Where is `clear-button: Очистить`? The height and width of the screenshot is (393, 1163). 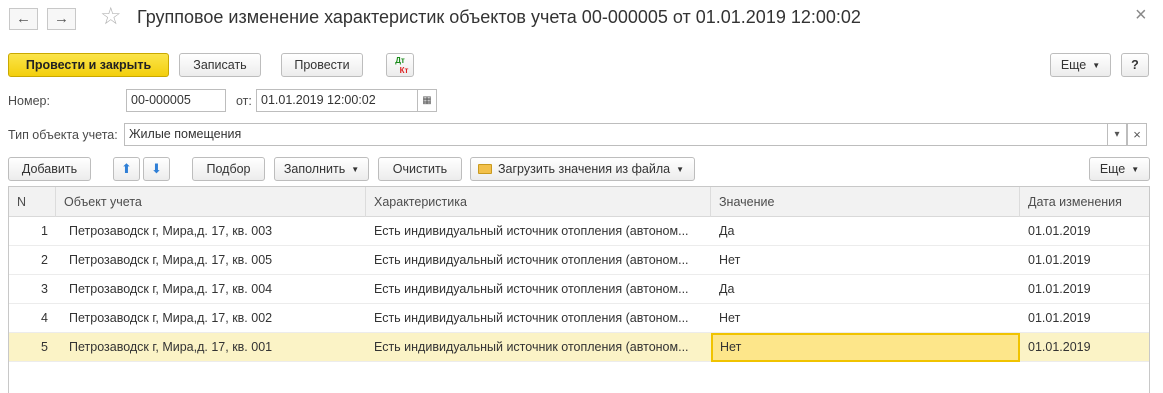
clear-button: Очистить is located at coordinates (420, 169).